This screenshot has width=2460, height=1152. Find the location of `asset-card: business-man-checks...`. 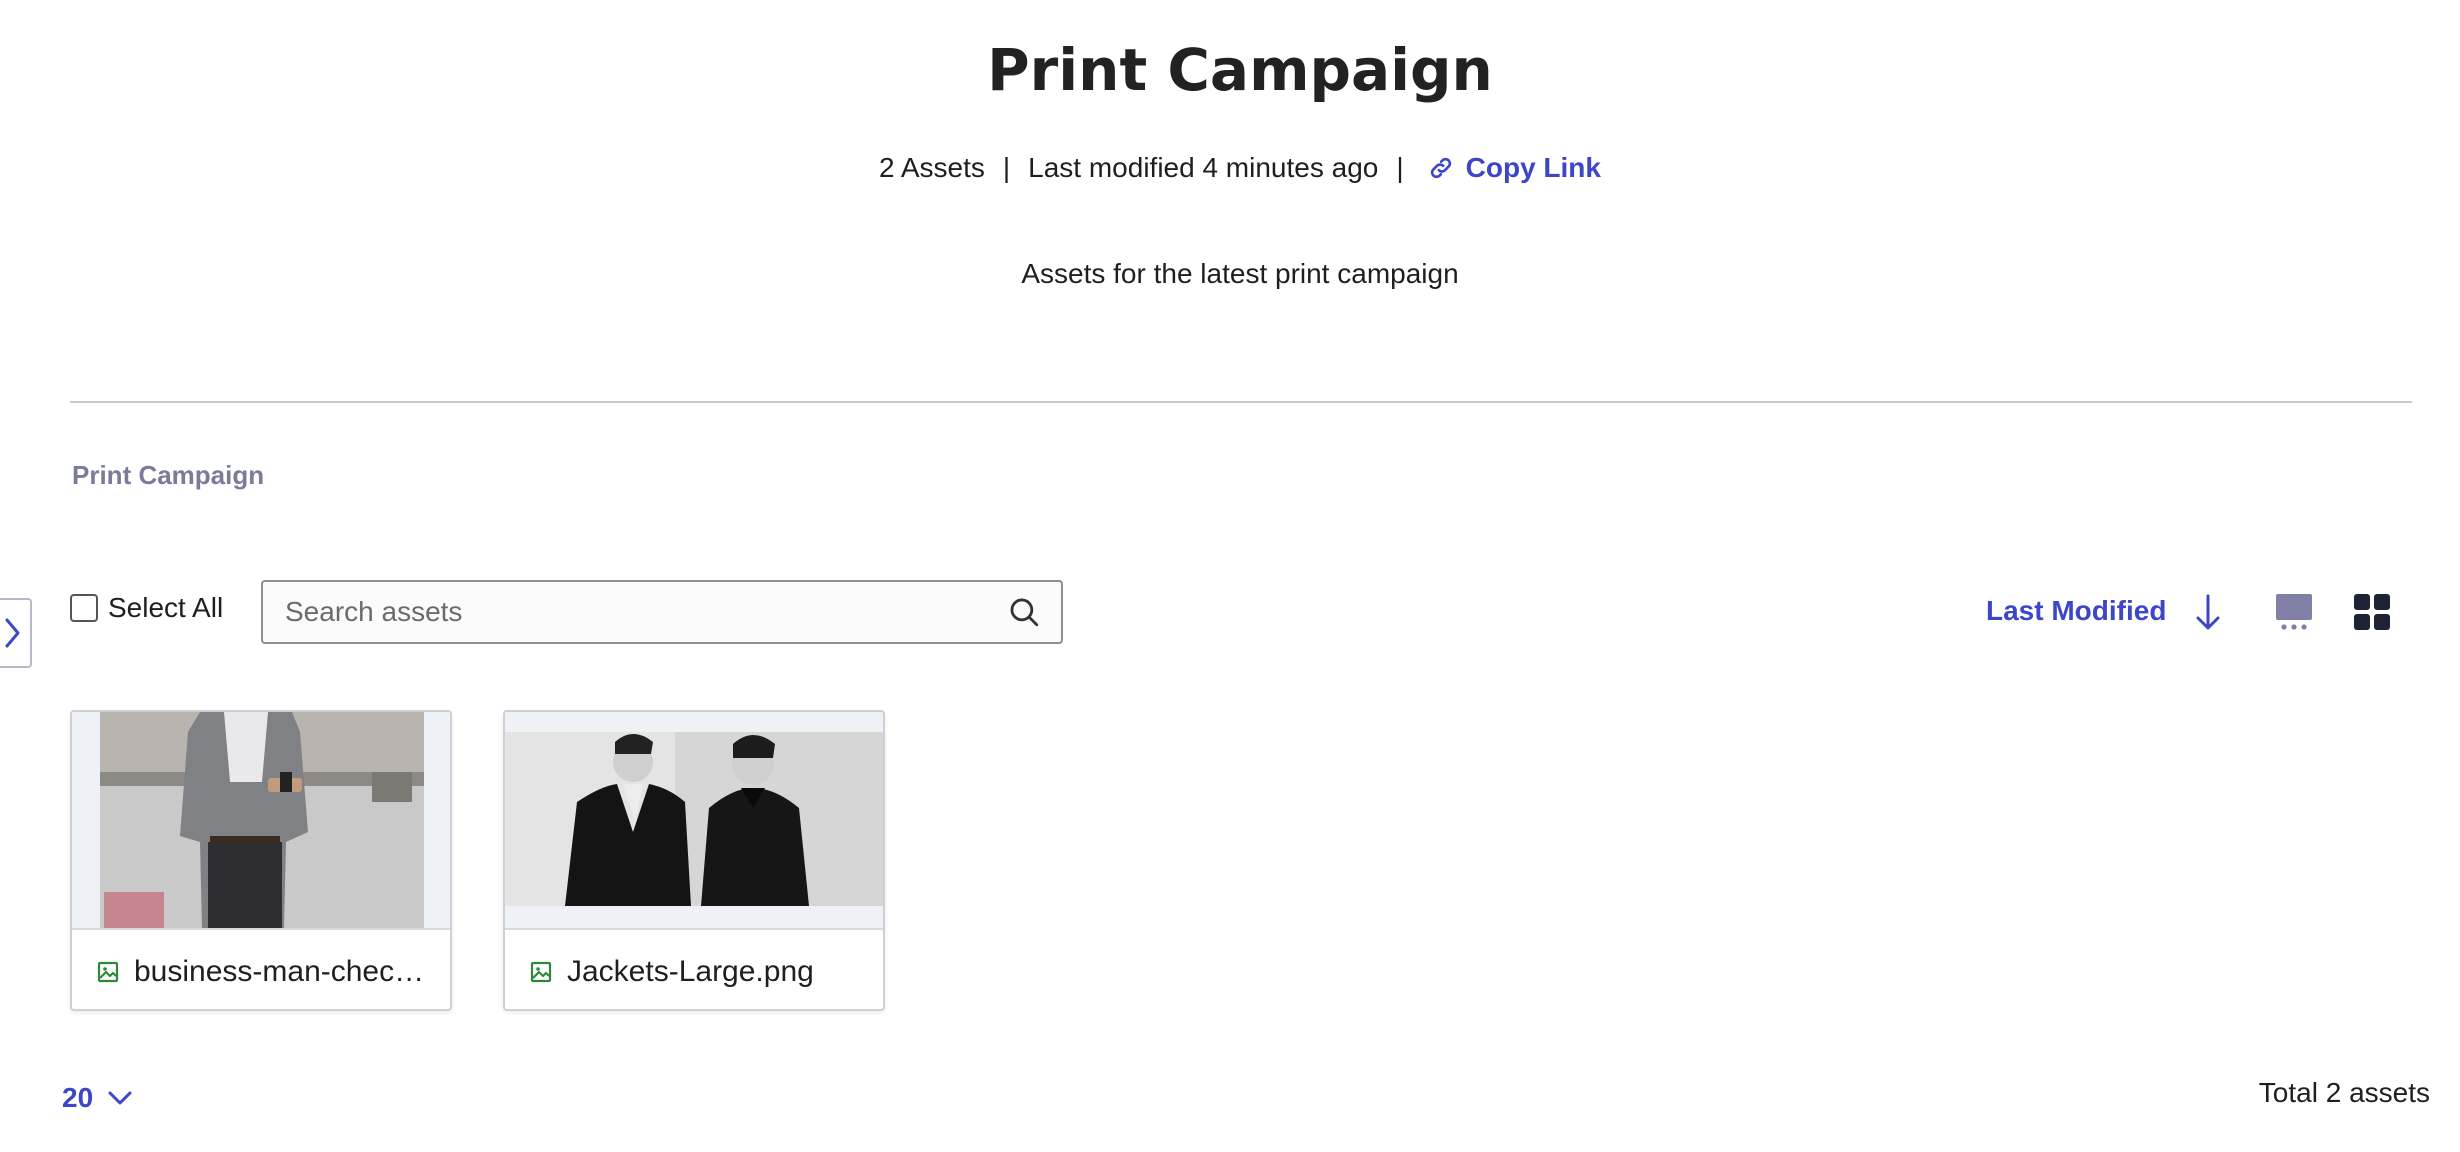

asset-card: business-man-checks... is located at coordinates (261, 860).